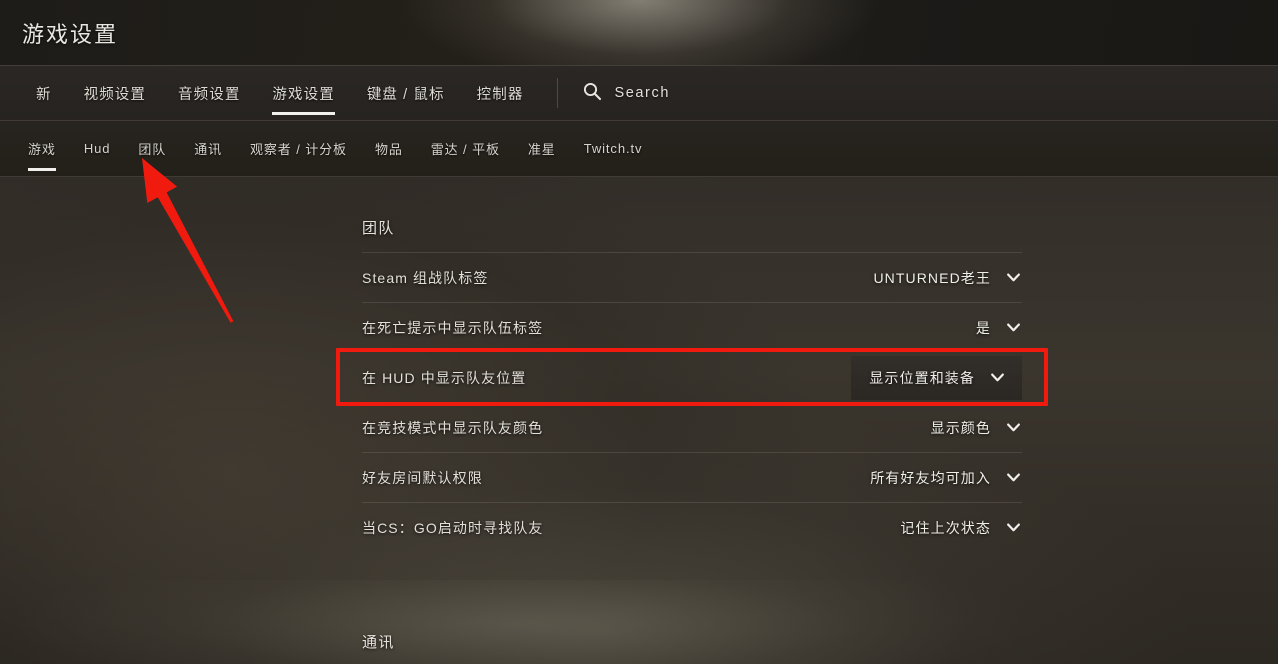 The height and width of the screenshot is (664, 1278). I want to click on settings-row-dropdown: 显示颜色, so click(969, 428).